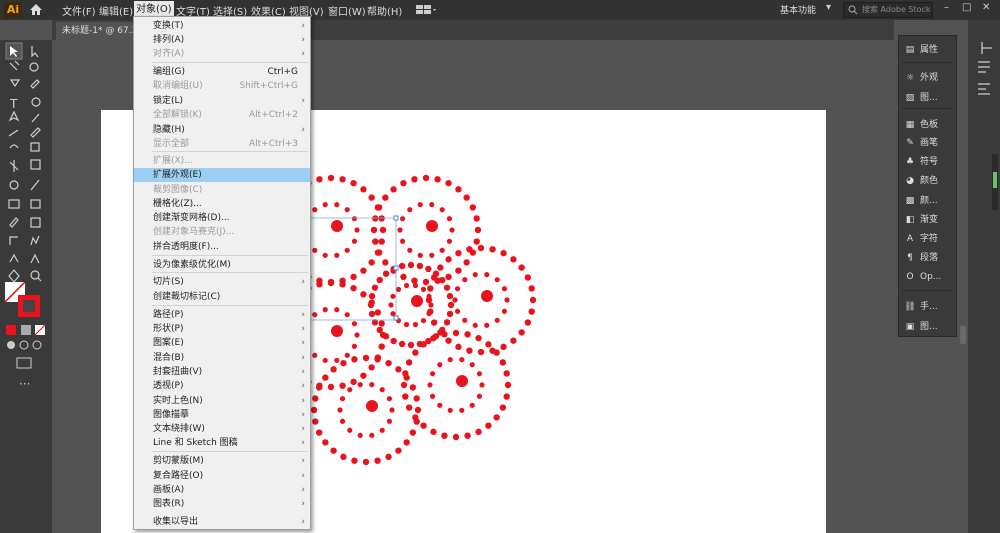 The width and height of the screenshot is (1000, 533). Describe the element at coordinates (222, 86) in the screenshot. I see `object-menu-item: 取消编组(U) Shift+Ctrl+G` at that location.